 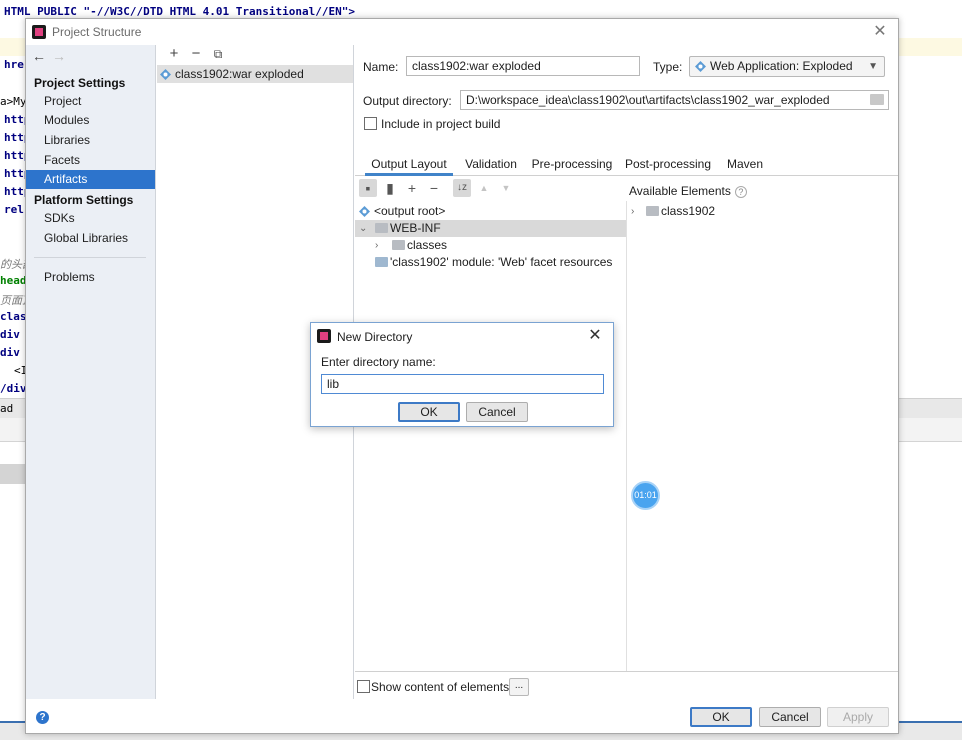 What do you see at coordinates (90, 160) in the screenshot?
I see `sidebar-item-facets: Facets` at bounding box center [90, 160].